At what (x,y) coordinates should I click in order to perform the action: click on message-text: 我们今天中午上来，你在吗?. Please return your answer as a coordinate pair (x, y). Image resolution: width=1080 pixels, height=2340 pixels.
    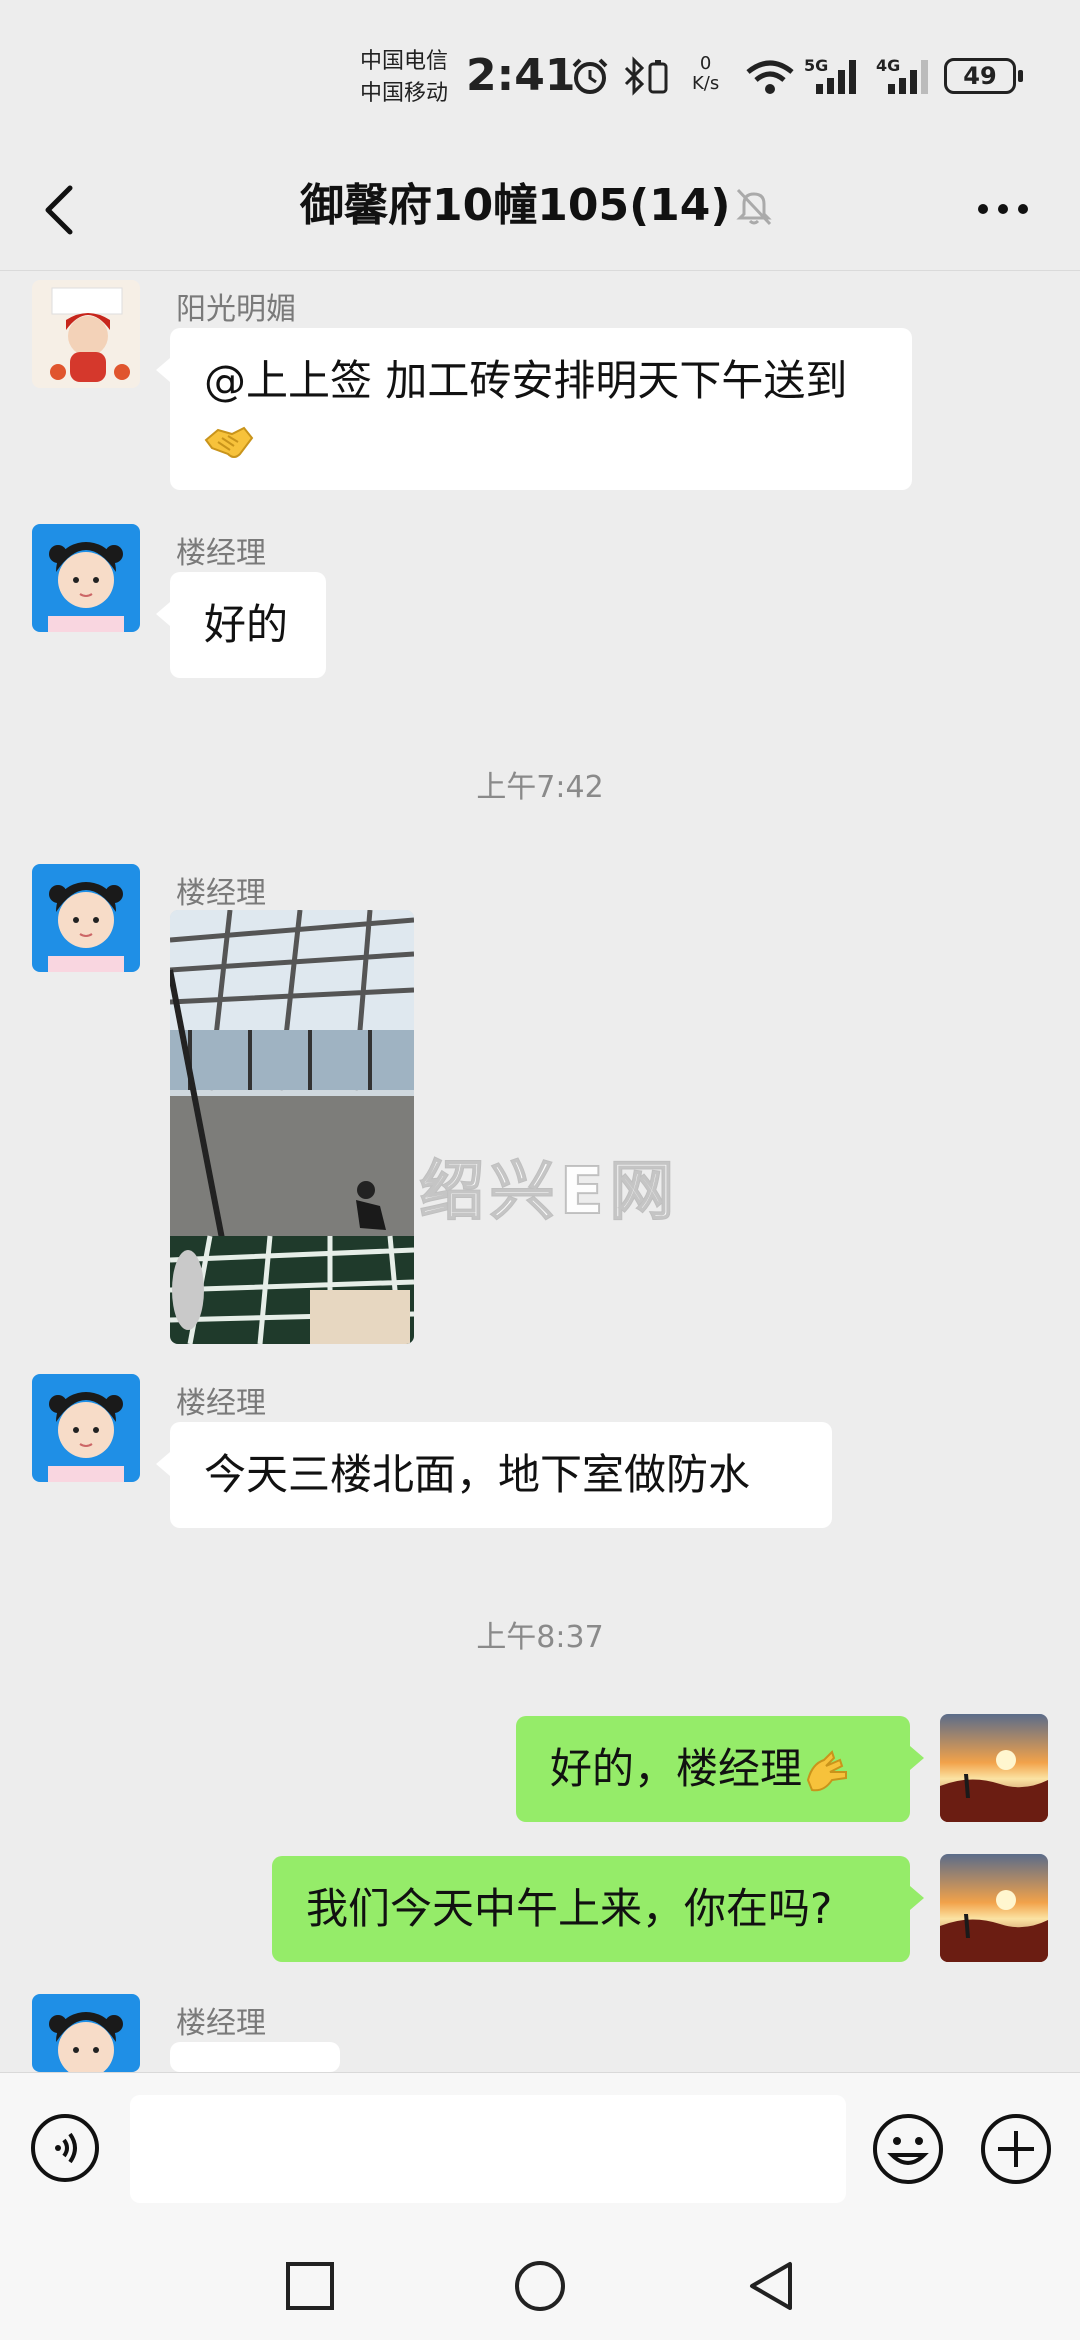
    Looking at the image, I should click on (569, 1908).